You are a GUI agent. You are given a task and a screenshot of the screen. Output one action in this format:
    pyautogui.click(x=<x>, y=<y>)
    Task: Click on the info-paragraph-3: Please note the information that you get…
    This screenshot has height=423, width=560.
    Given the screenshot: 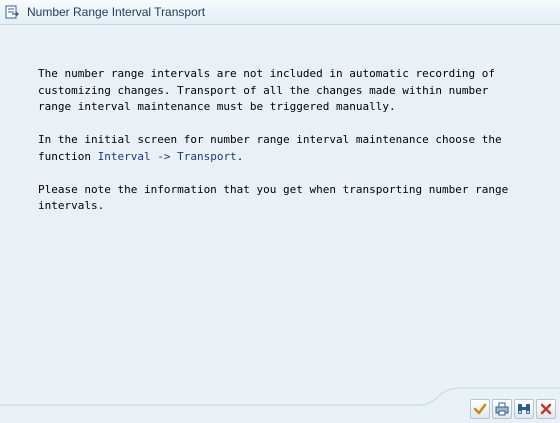 What is the action you would take?
    pyautogui.click(x=273, y=197)
    